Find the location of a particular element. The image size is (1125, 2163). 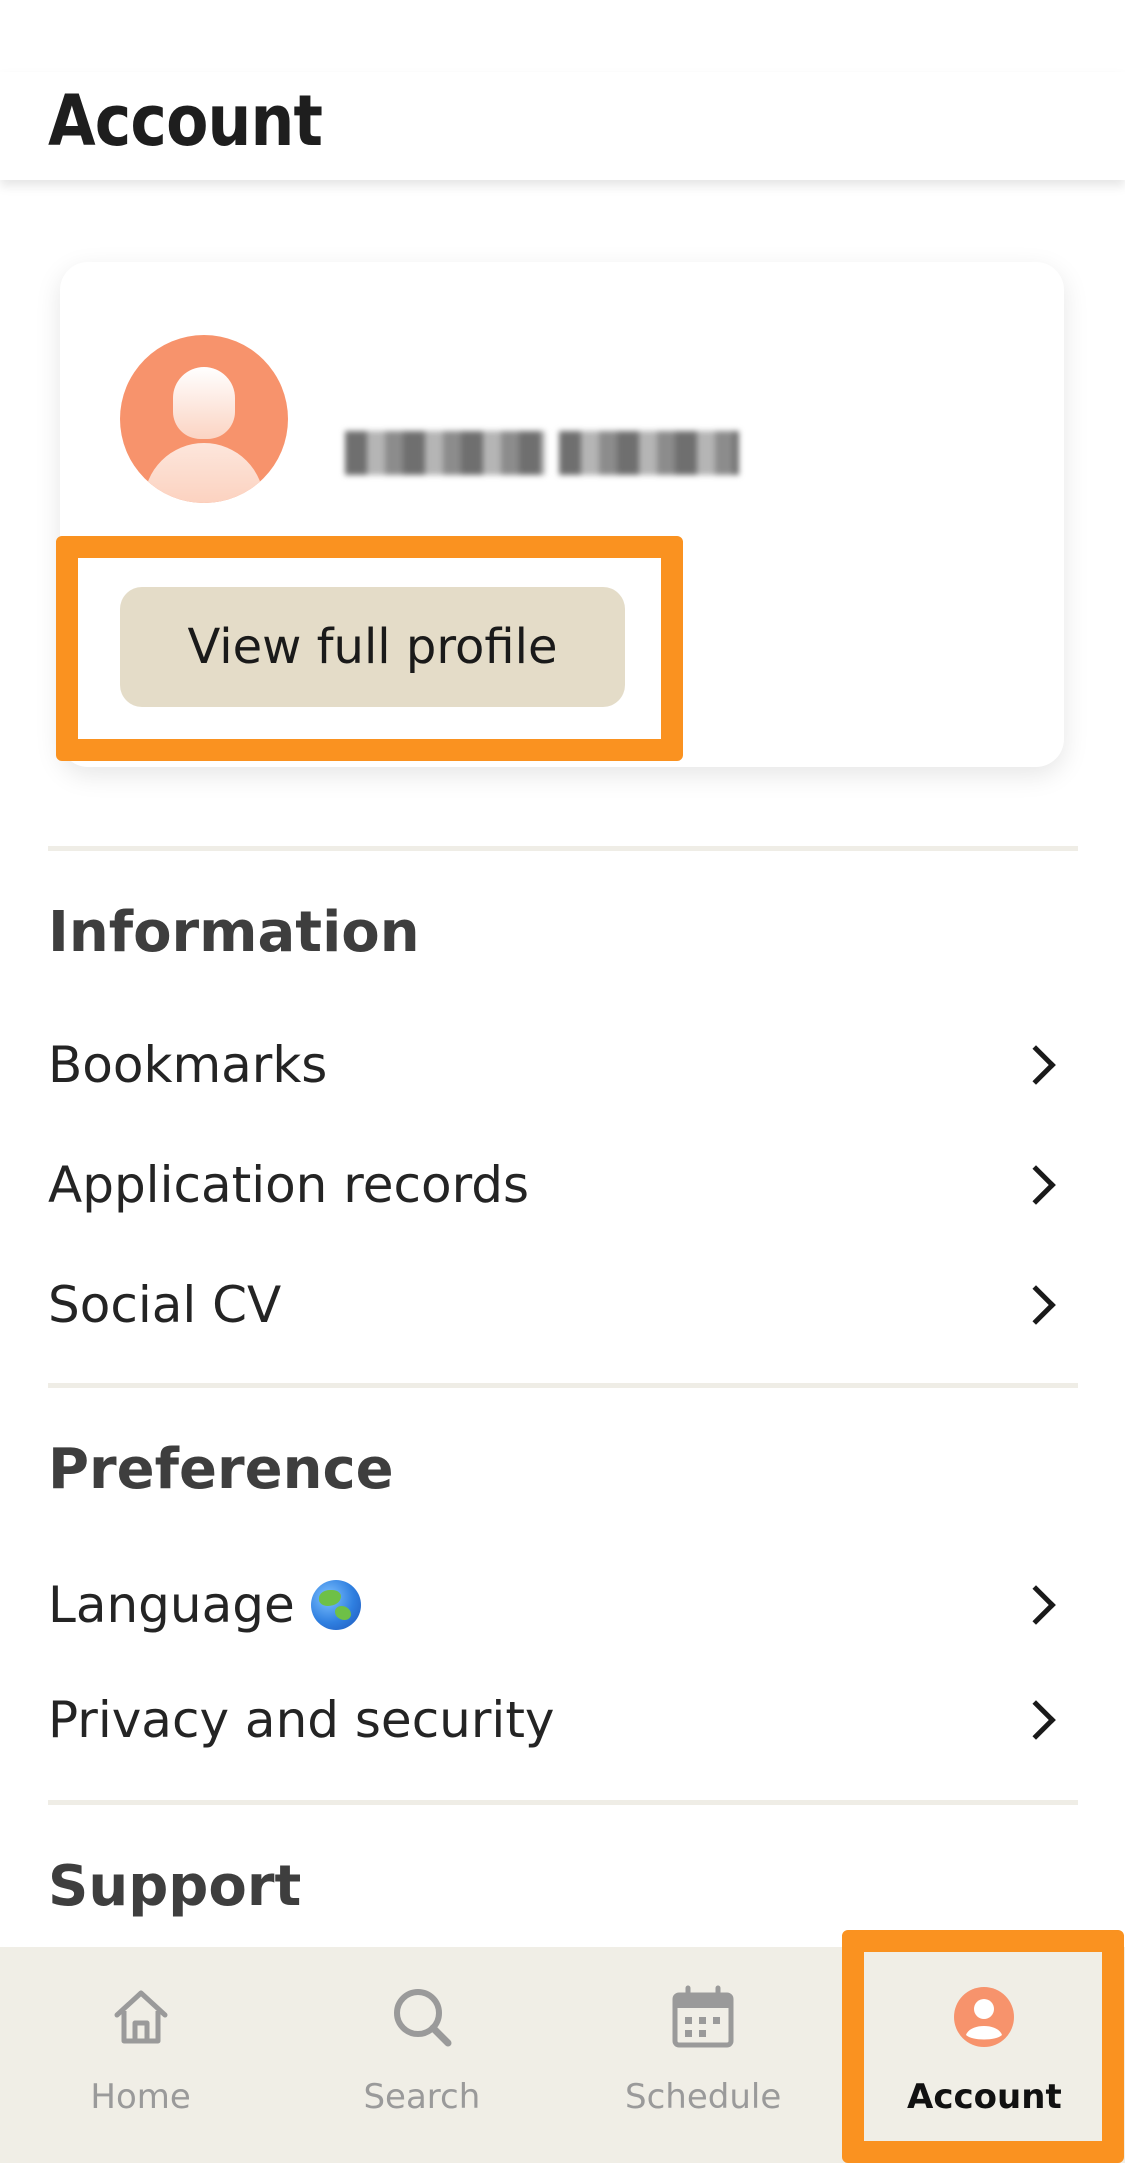

avatar-head-shape is located at coordinates (204, 403).